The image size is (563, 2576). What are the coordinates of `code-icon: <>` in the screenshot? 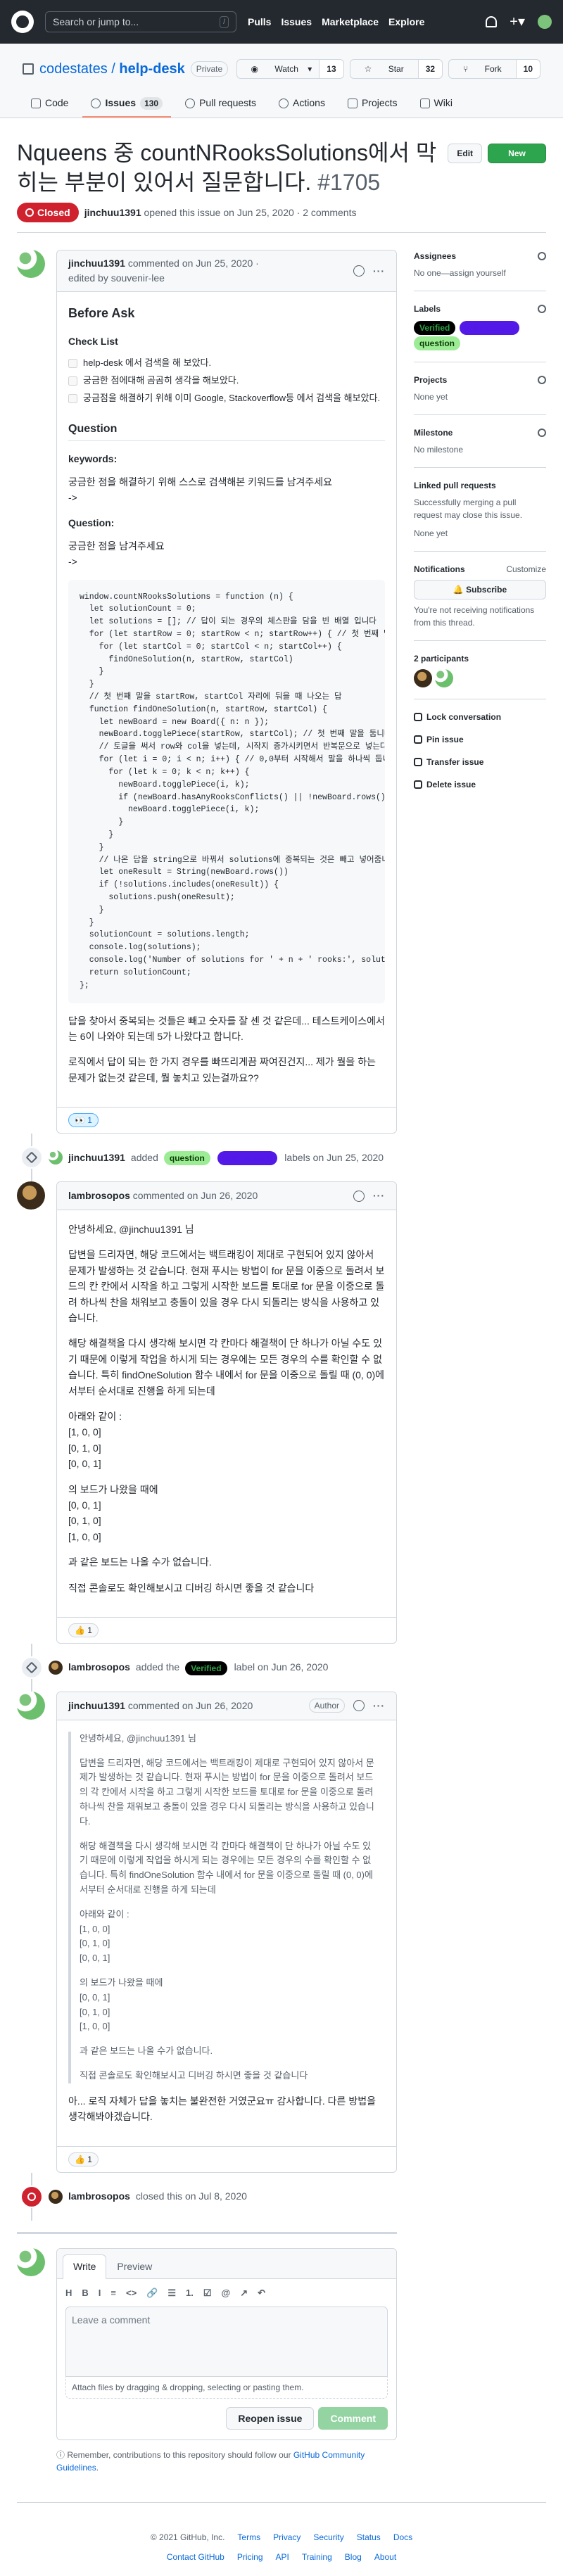 It's located at (131, 2293).